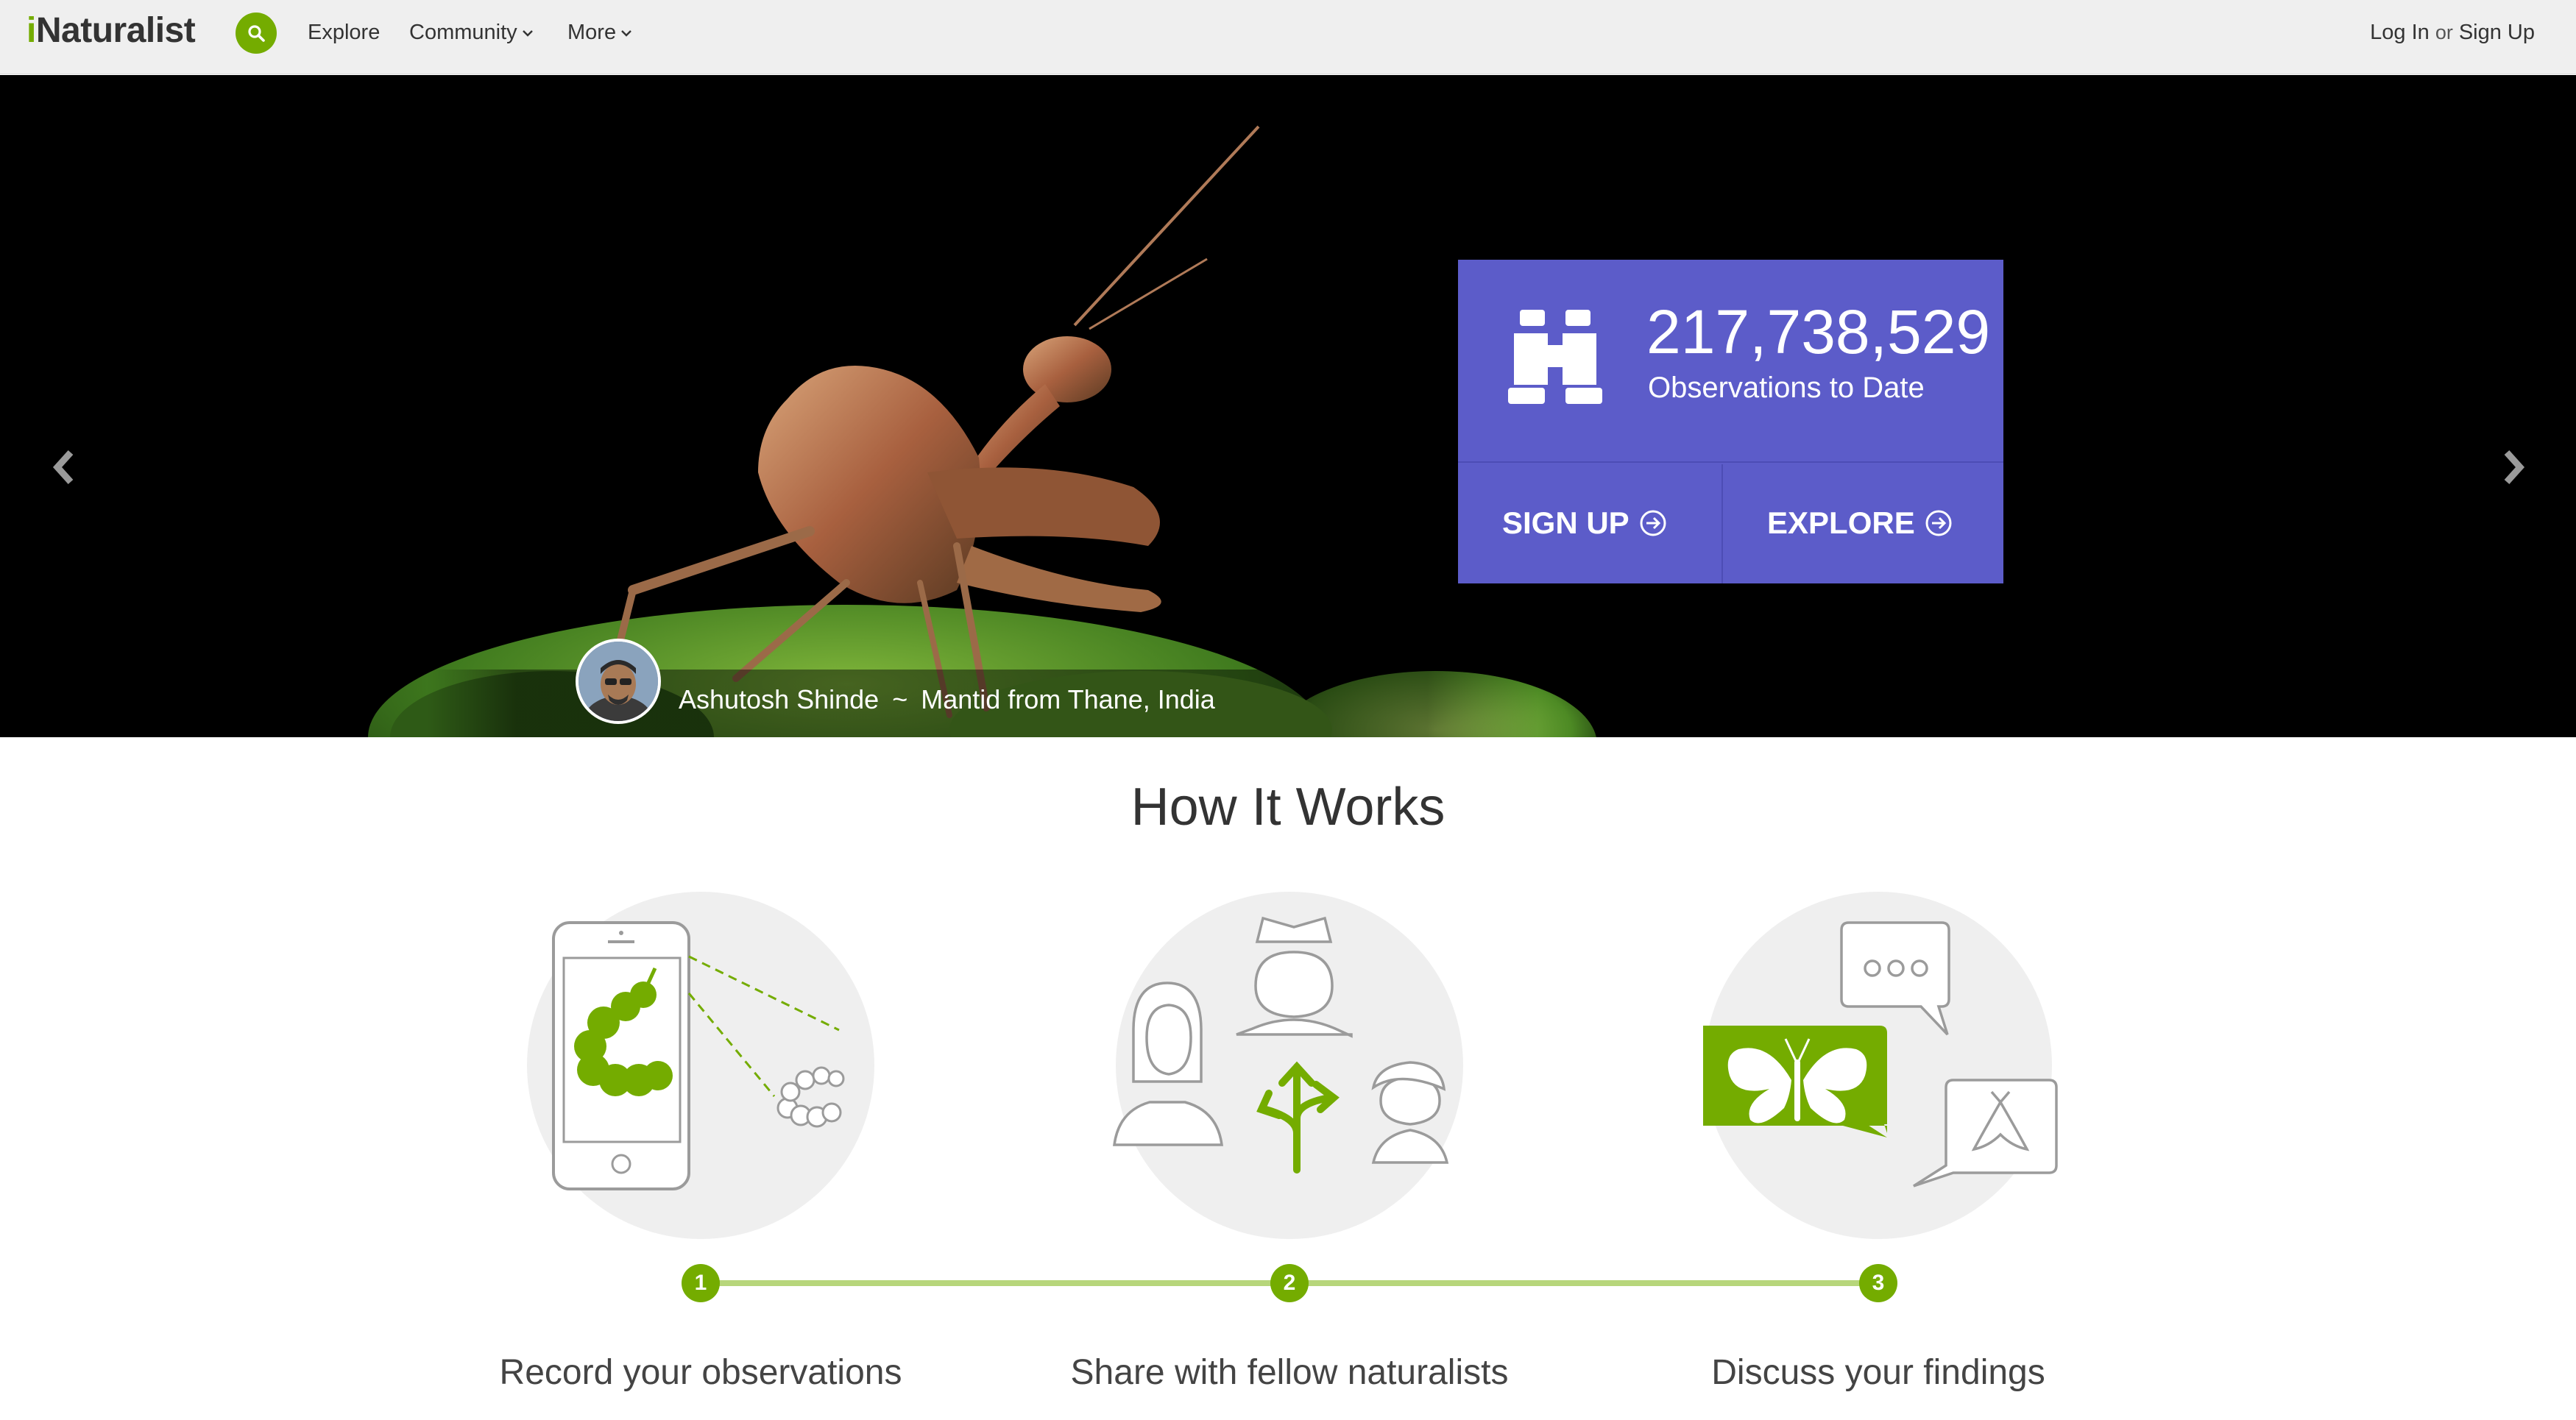  What do you see at coordinates (779, 699) in the screenshot?
I see `photographer-name-link: Ashutosh Shinde` at bounding box center [779, 699].